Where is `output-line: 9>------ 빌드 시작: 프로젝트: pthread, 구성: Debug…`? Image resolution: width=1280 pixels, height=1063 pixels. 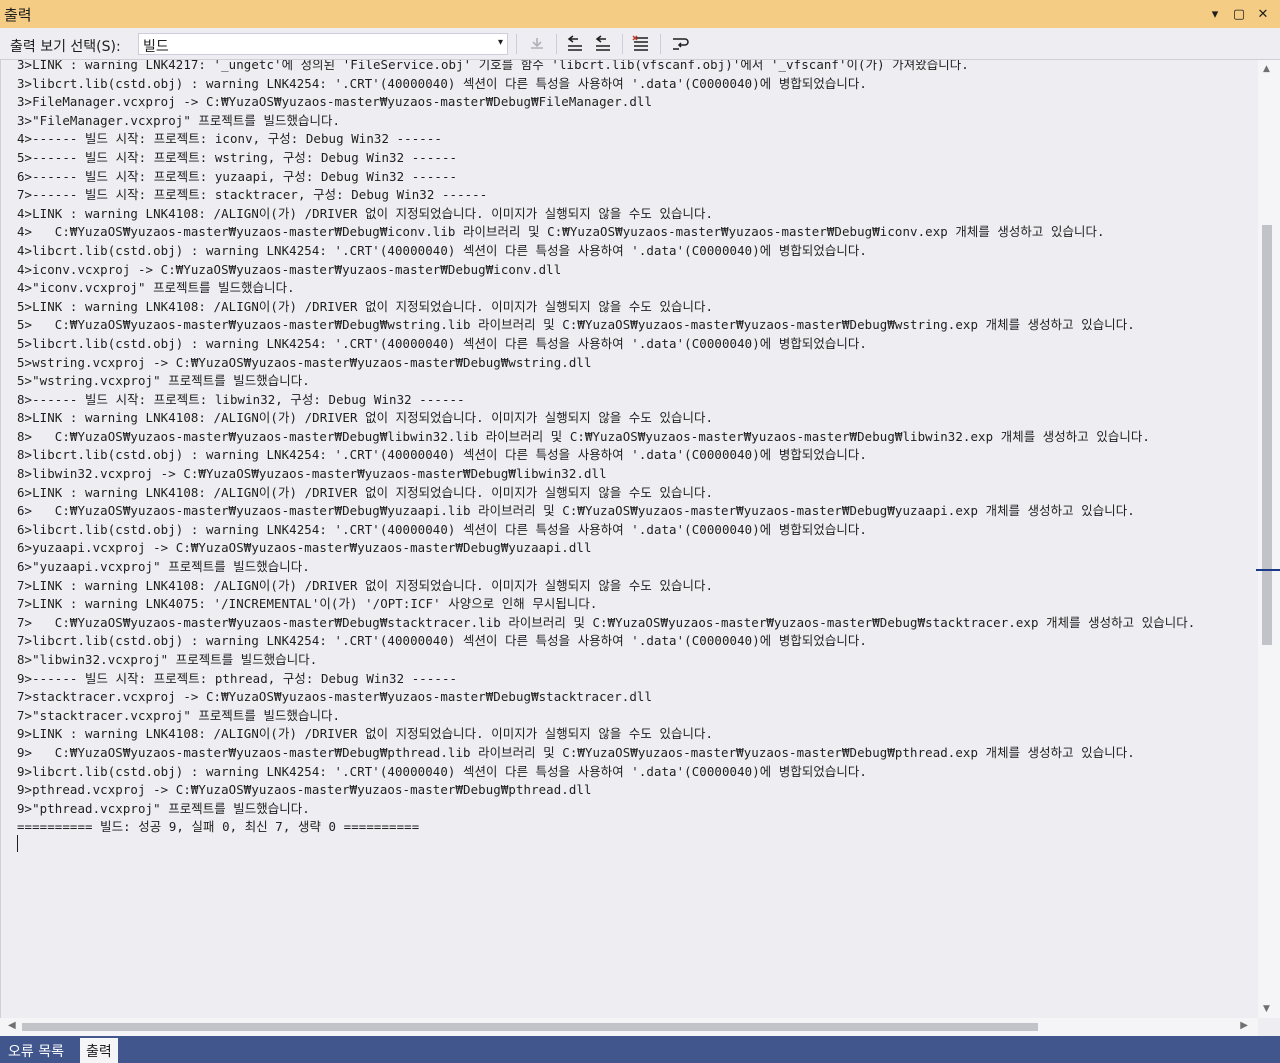 output-line: 9>------ 빌드 시작: 프로젝트: pthread, 구성: Debug… is located at coordinates (237, 678).